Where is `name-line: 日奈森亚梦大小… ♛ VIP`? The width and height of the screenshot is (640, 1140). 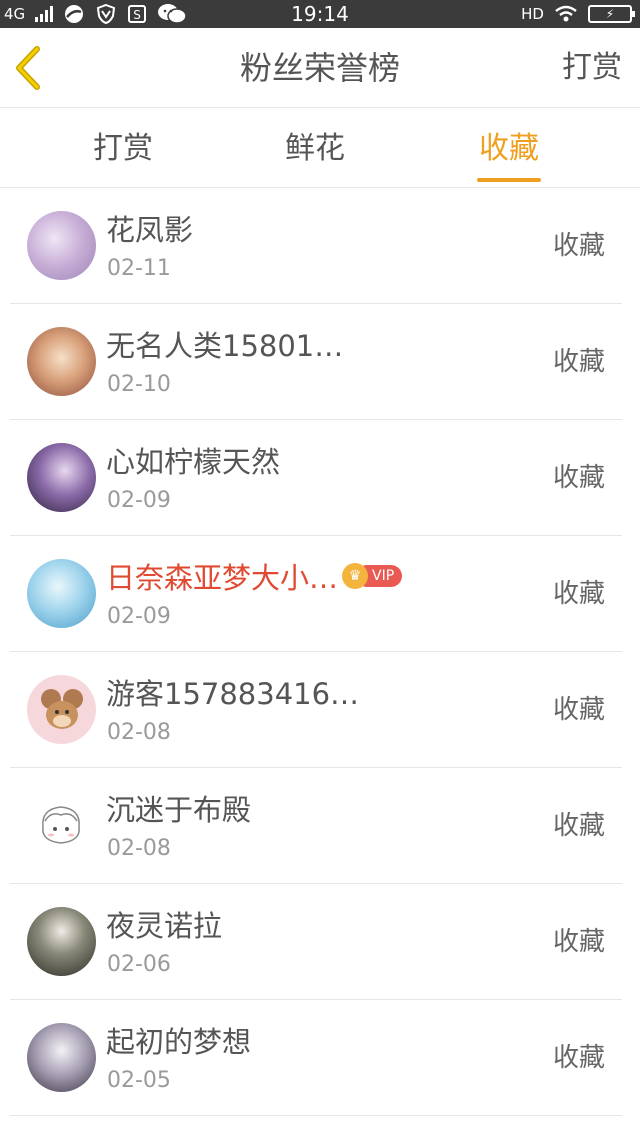 name-line: 日奈森亚梦大小… ♛ VIP is located at coordinates (254, 576).